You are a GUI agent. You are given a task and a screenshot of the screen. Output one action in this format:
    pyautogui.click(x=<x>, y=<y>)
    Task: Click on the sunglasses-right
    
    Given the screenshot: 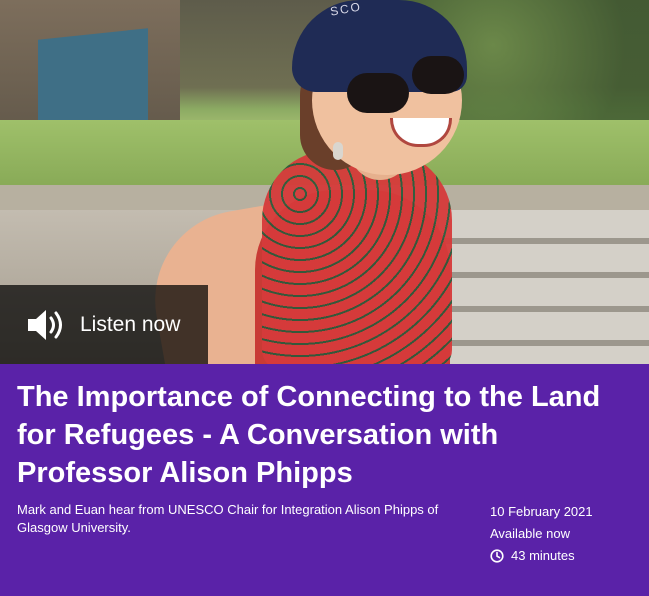 What is the action you would take?
    pyautogui.click(x=438, y=75)
    